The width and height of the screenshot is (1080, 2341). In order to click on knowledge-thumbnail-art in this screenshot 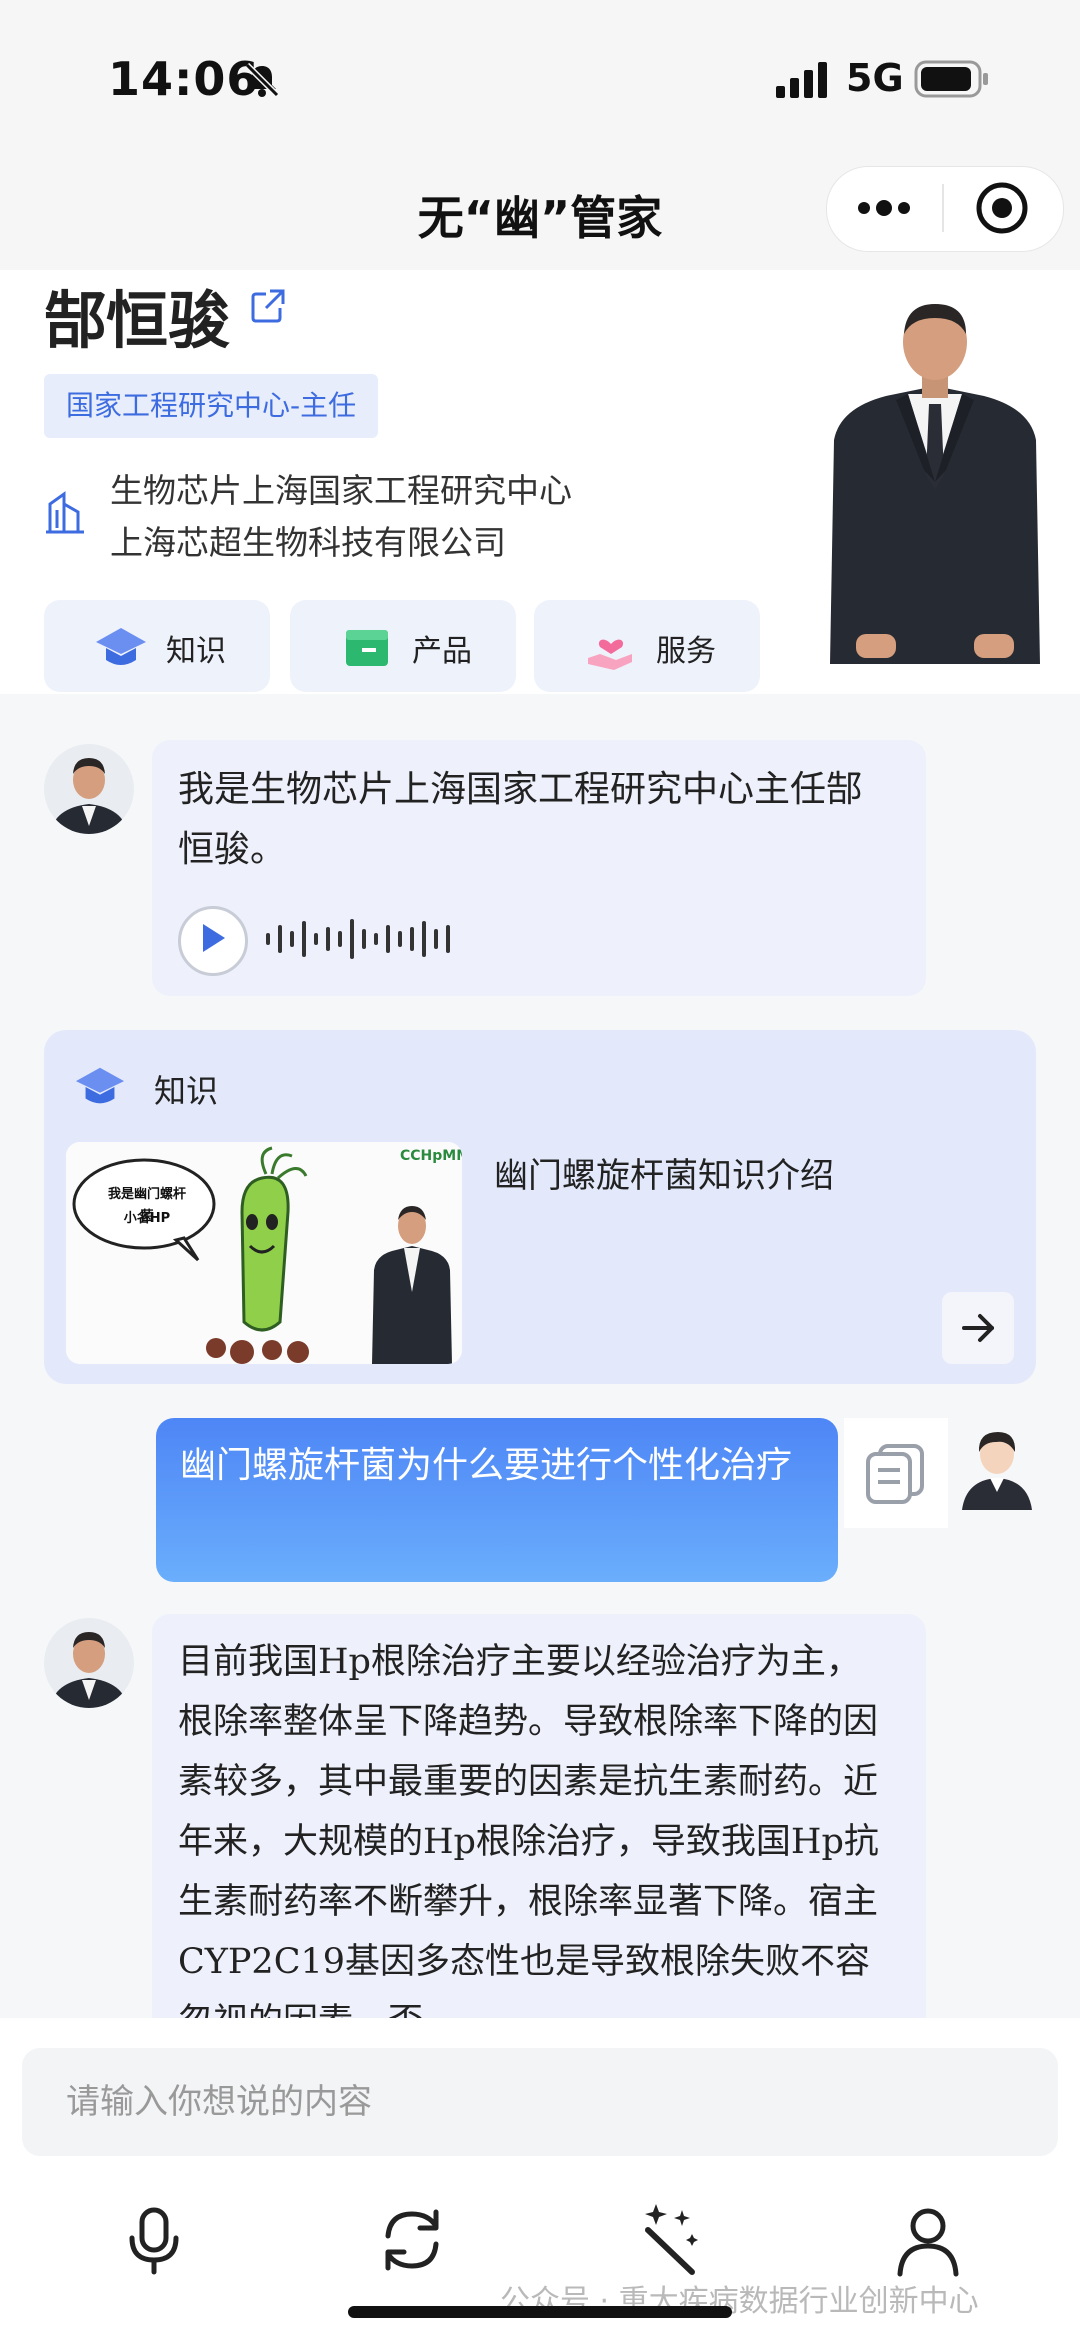, I will do `click(264, 1253)`.